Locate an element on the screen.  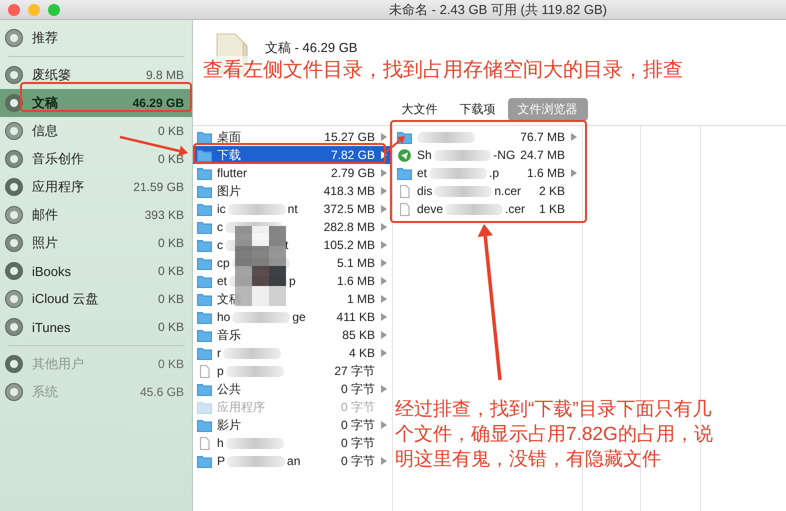
file-name: p is located at coordinates (220, 371).